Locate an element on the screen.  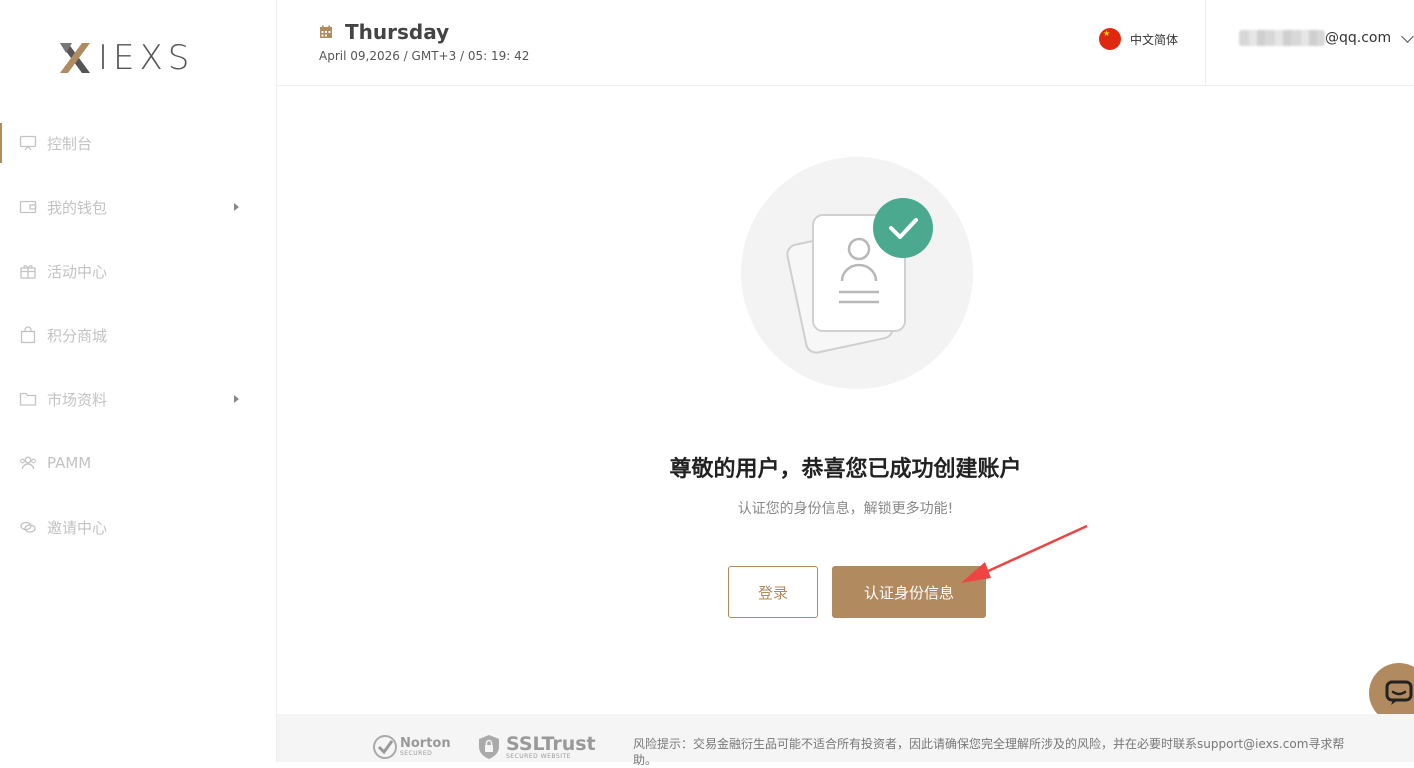
norton-sub: SECURED is located at coordinates (416, 753).